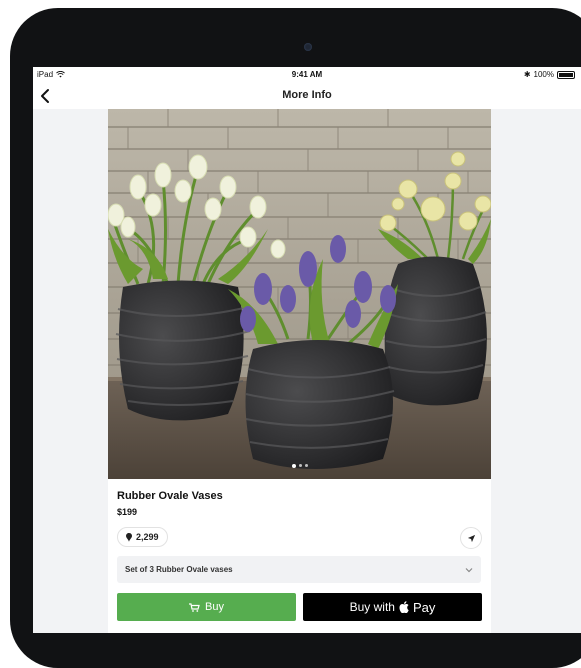 This screenshot has height=668, width=581. What do you see at coordinates (299, 569) in the screenshot?
I see `option-select: Set of 3 Rubber Ovale vases` at bounding box center [299, 569].